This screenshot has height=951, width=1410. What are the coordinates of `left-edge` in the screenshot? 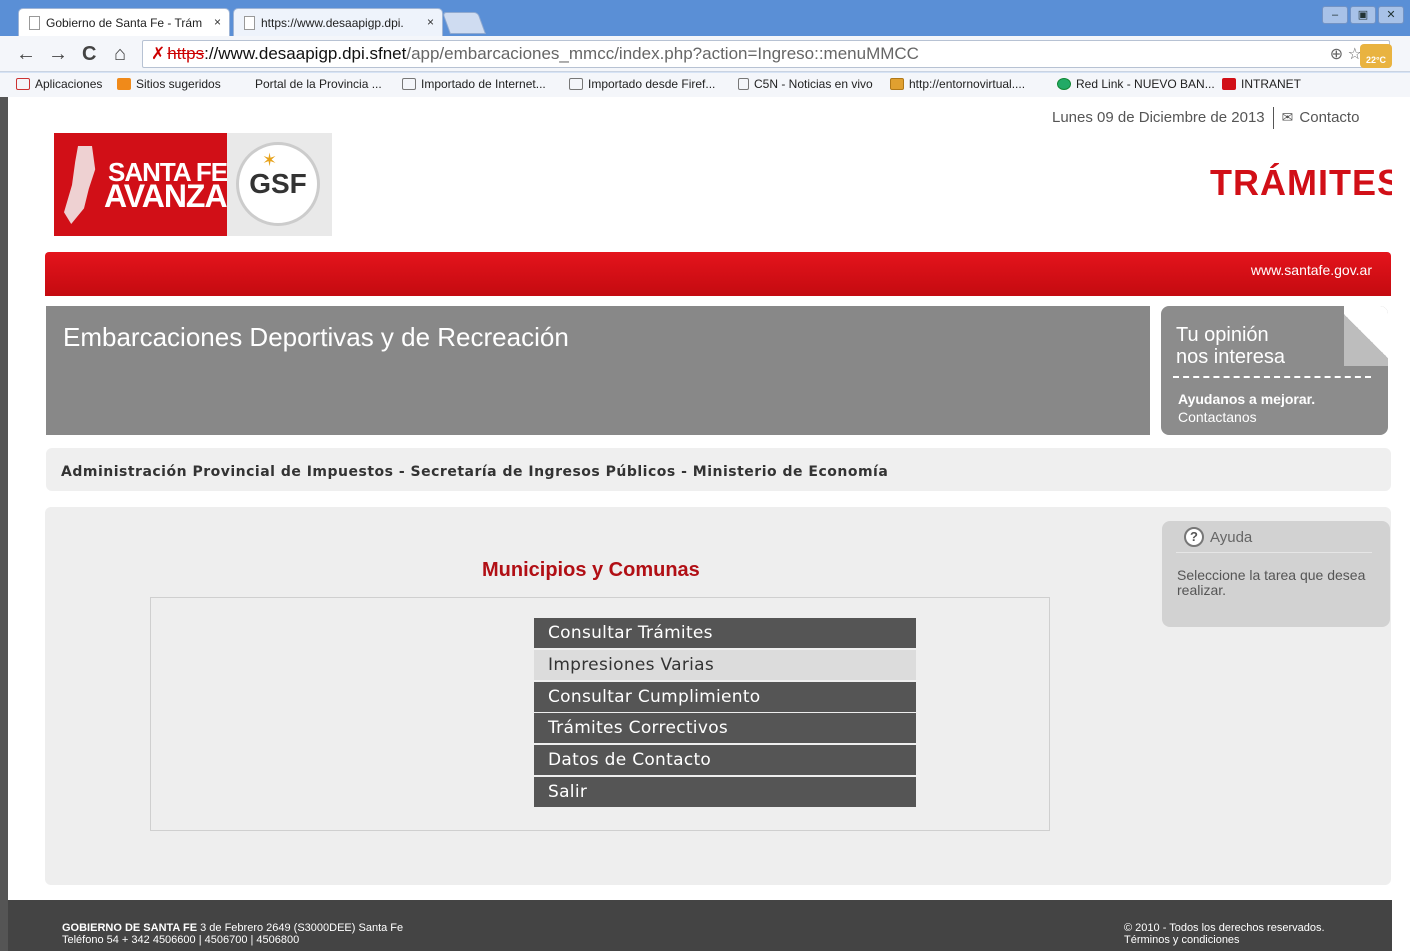 It's located at (4, 524).